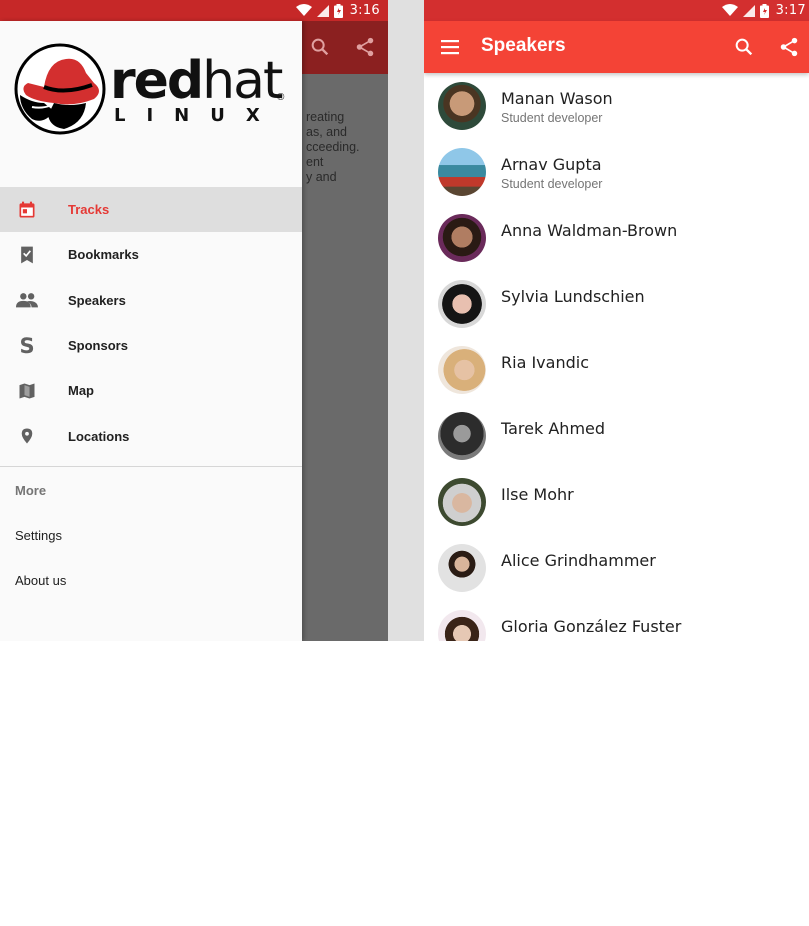  I want to click on brand-subtitle: LINUX, so click(197, 115).